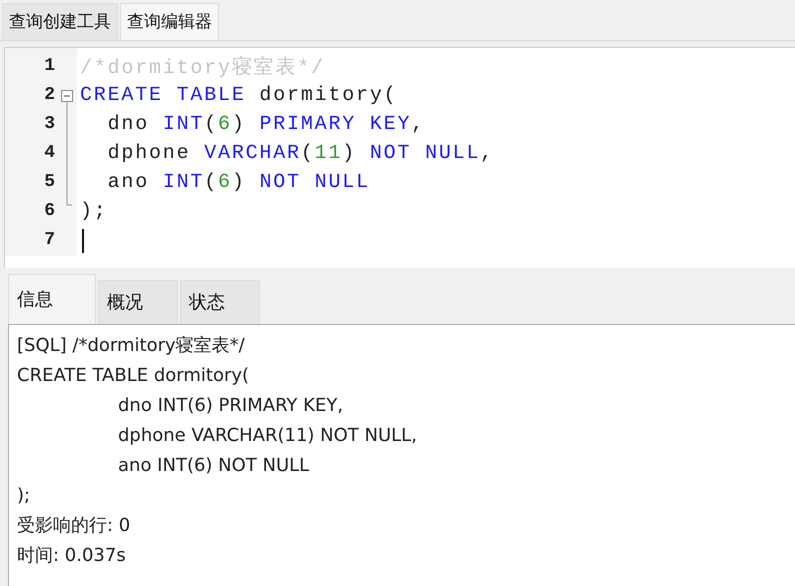  I want to click on message-line: ano INT(6) NOT NULL, so click(214, 465).